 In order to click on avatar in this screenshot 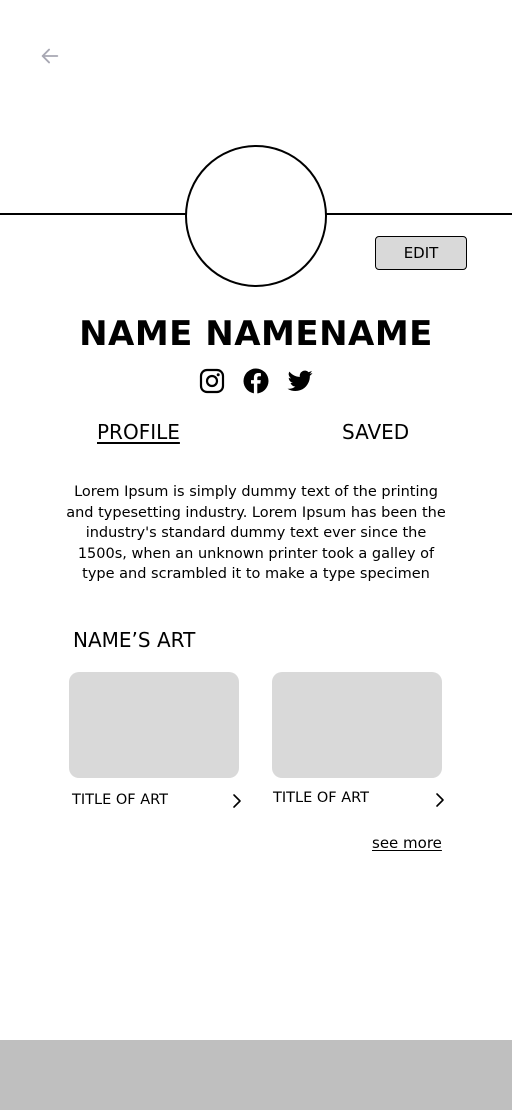, I will do `click(256, 216)`.